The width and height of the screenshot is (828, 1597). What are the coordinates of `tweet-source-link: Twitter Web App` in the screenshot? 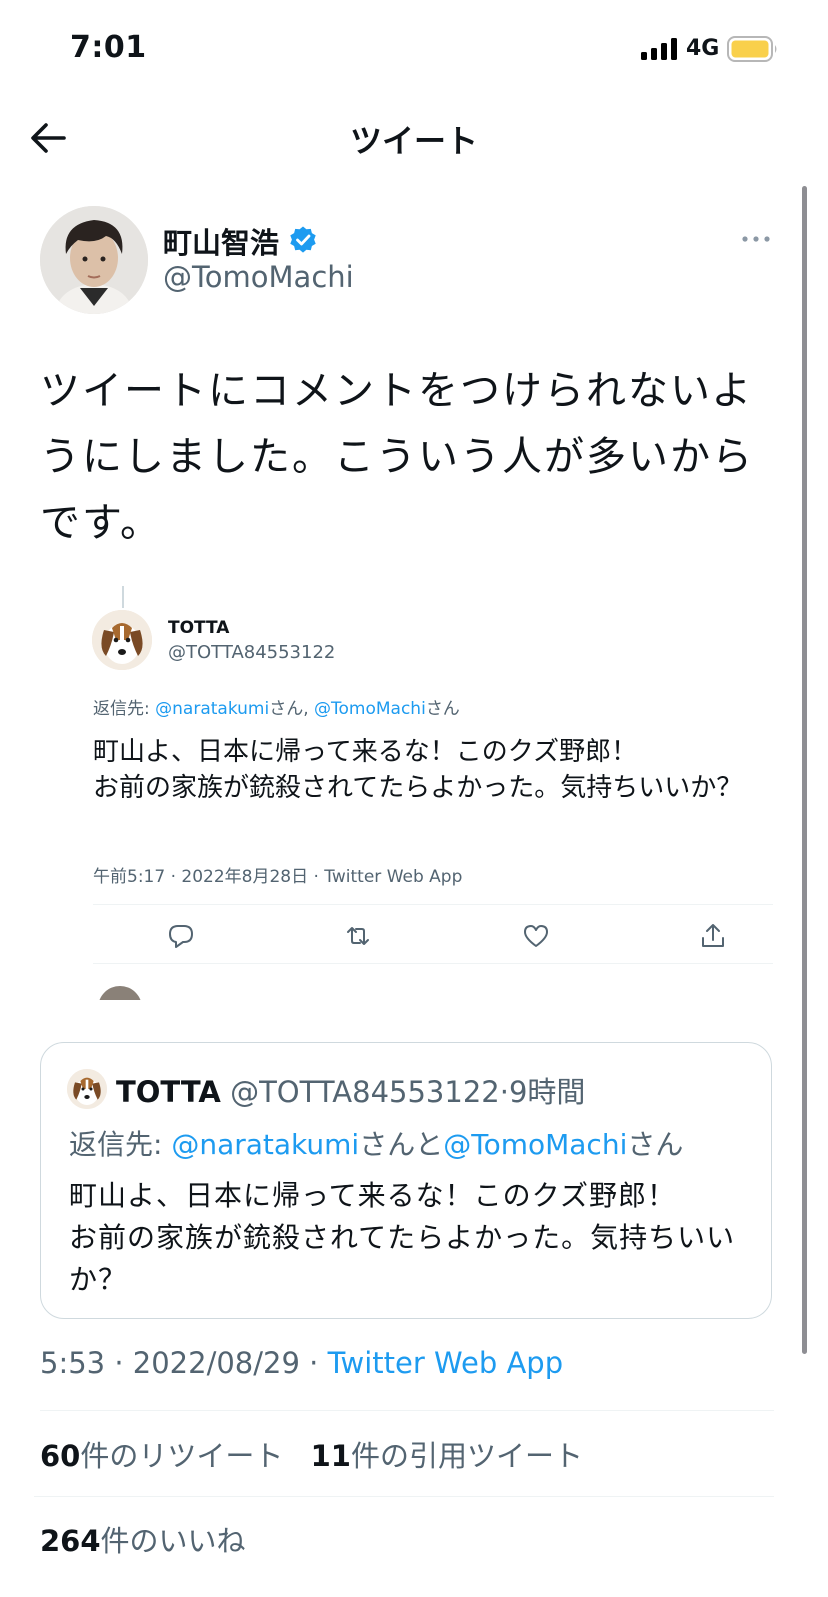 It's located at (446, 1363).